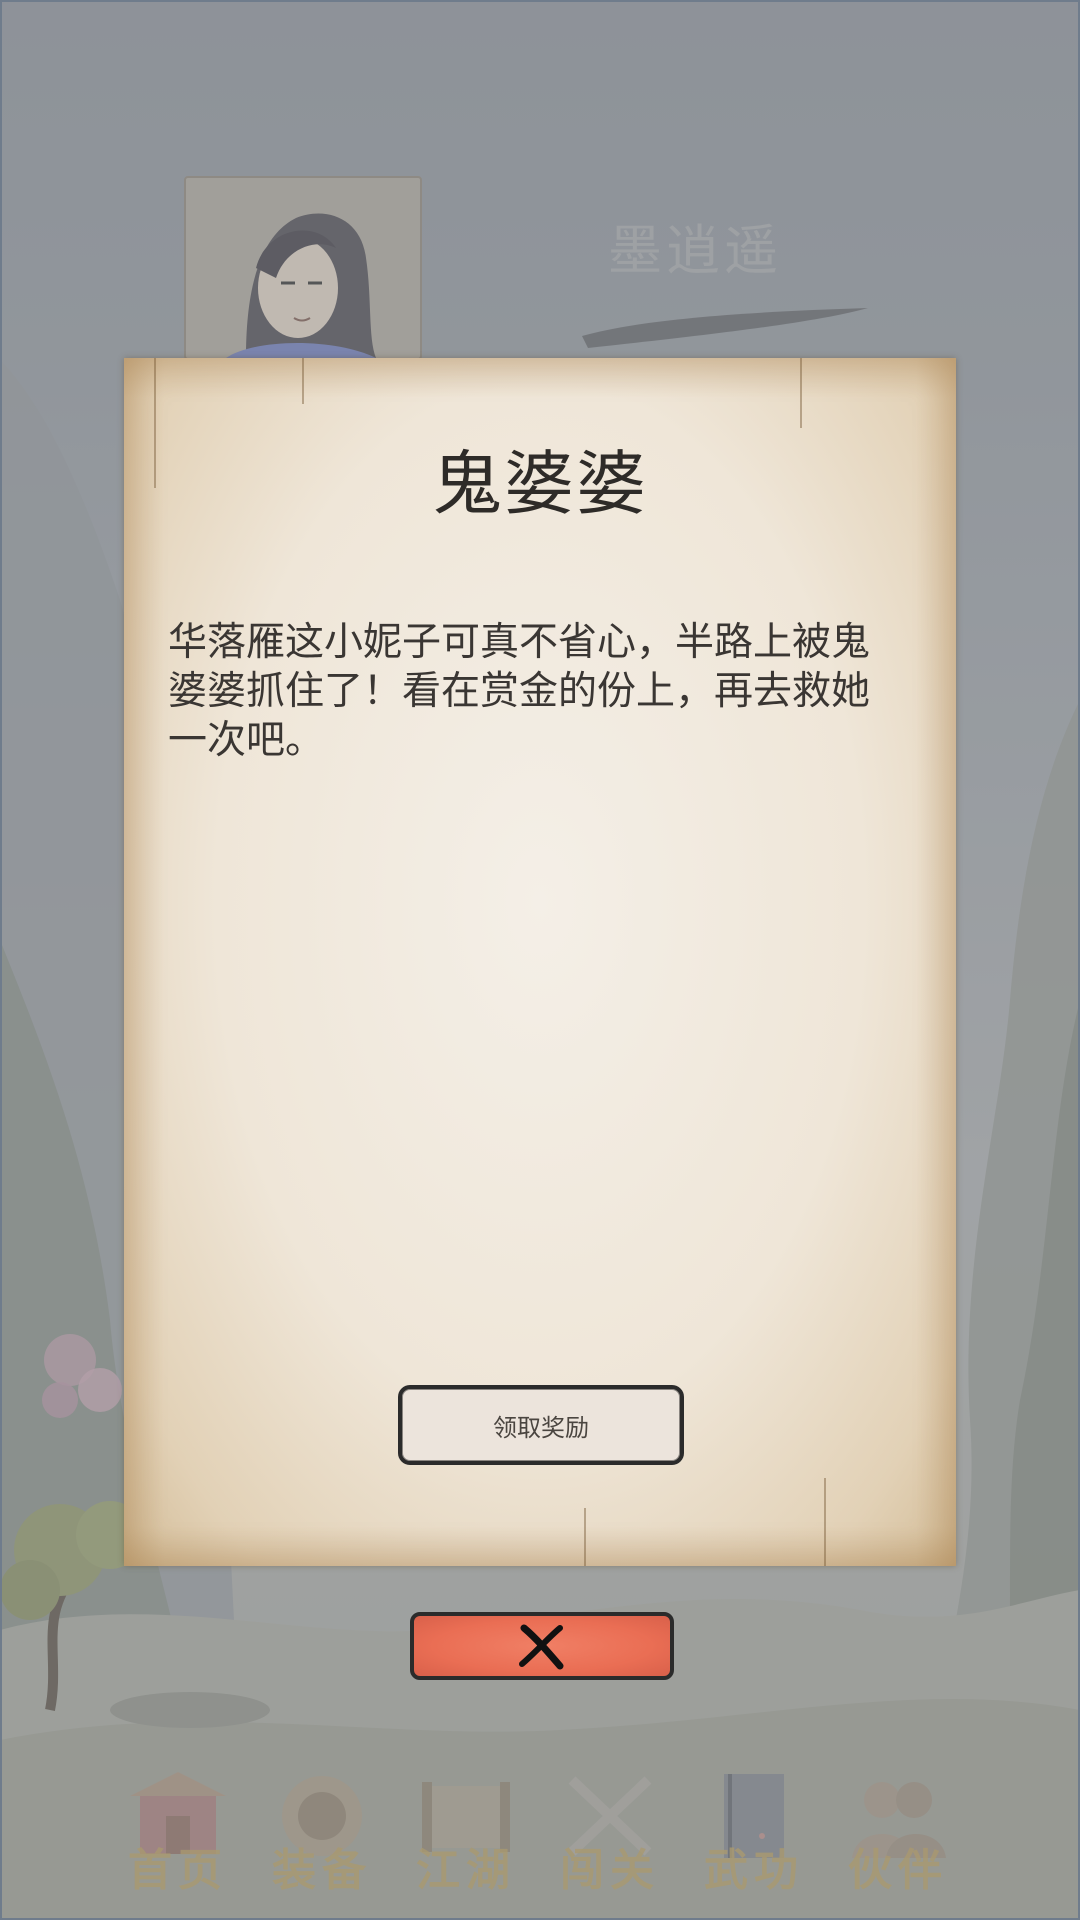 This screenshot has height=1920, width=1080. I want to click on close-icon, so click(541, 1647).